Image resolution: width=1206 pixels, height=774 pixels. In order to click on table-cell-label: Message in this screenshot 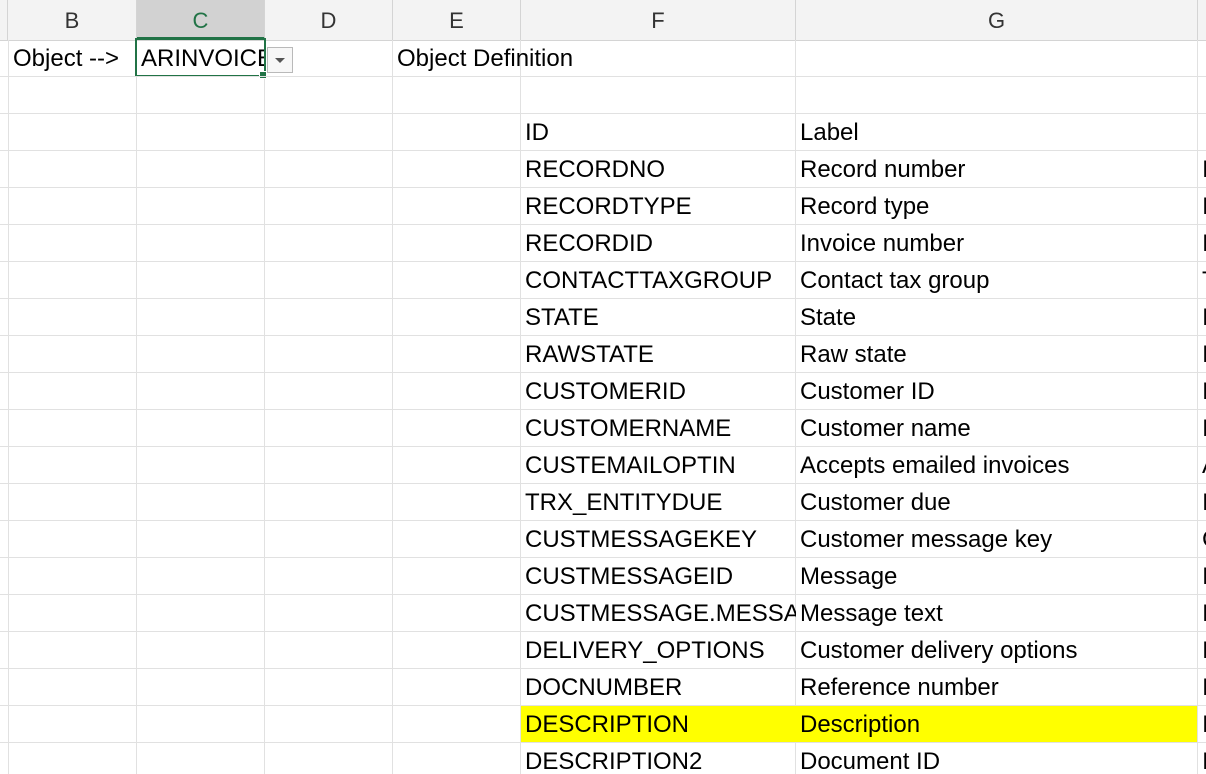, I will do `click(848, 577)`.